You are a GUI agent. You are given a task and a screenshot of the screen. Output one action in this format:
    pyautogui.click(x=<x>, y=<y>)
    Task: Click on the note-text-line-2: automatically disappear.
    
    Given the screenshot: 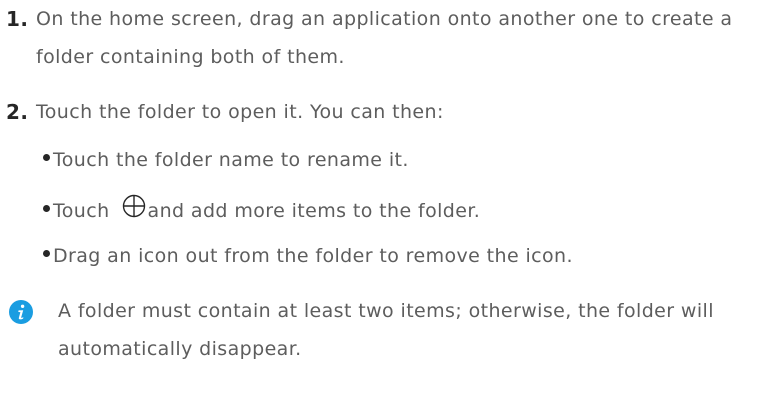 What is the action you would take?
    pyautogui.click(x=180, y=349)
    